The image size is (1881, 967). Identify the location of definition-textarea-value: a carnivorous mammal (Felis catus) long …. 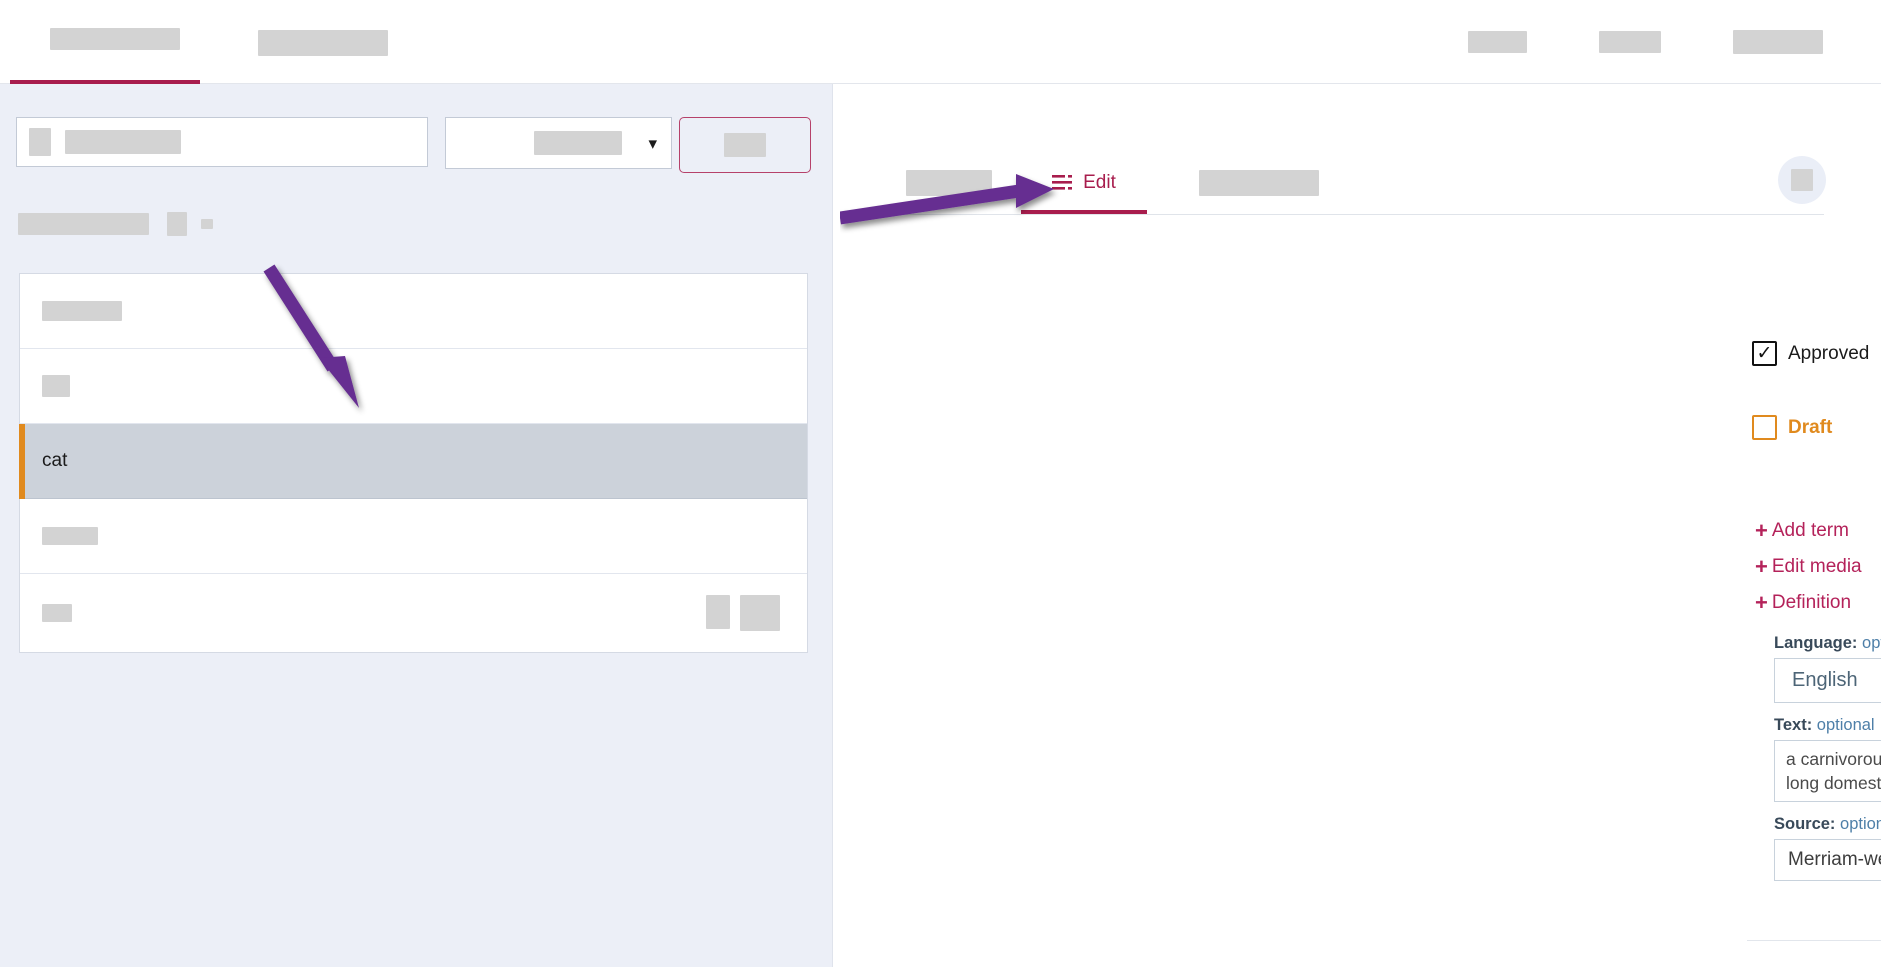
(1828, 768).